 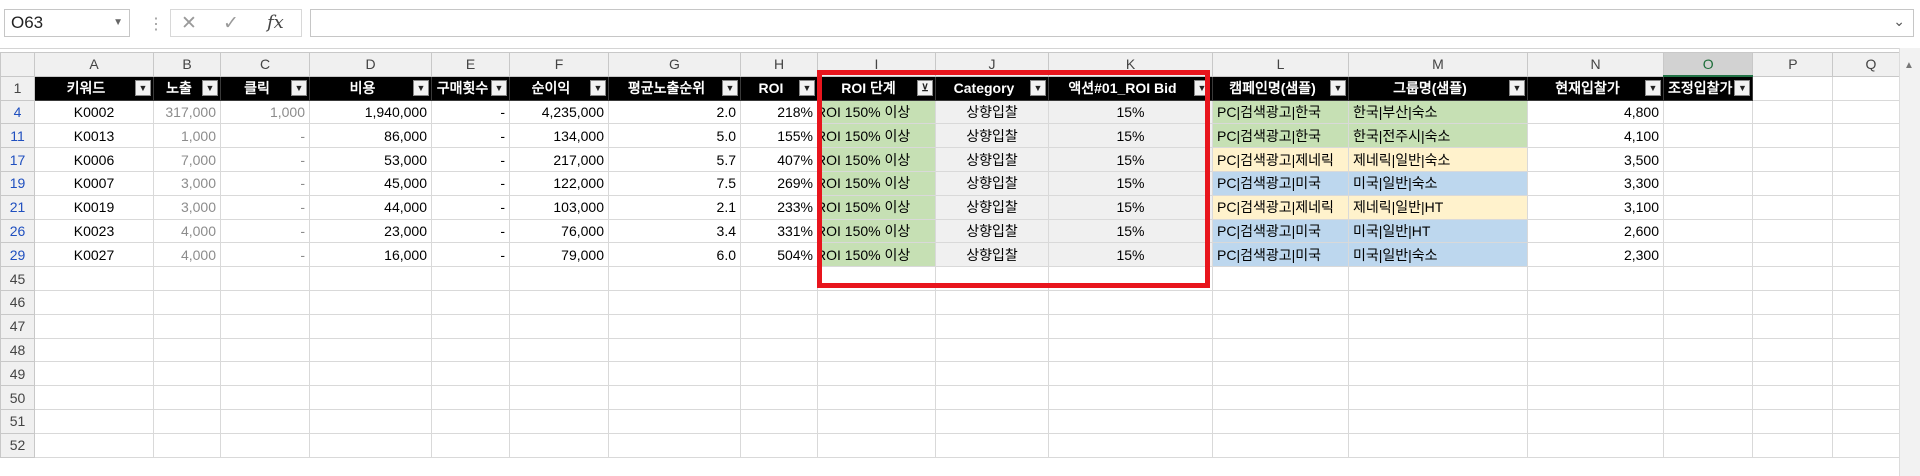 What do you see at coordinates (674, 136) in the screenshot?
I see `cell: 5.0` at bounding box center [674, 136].